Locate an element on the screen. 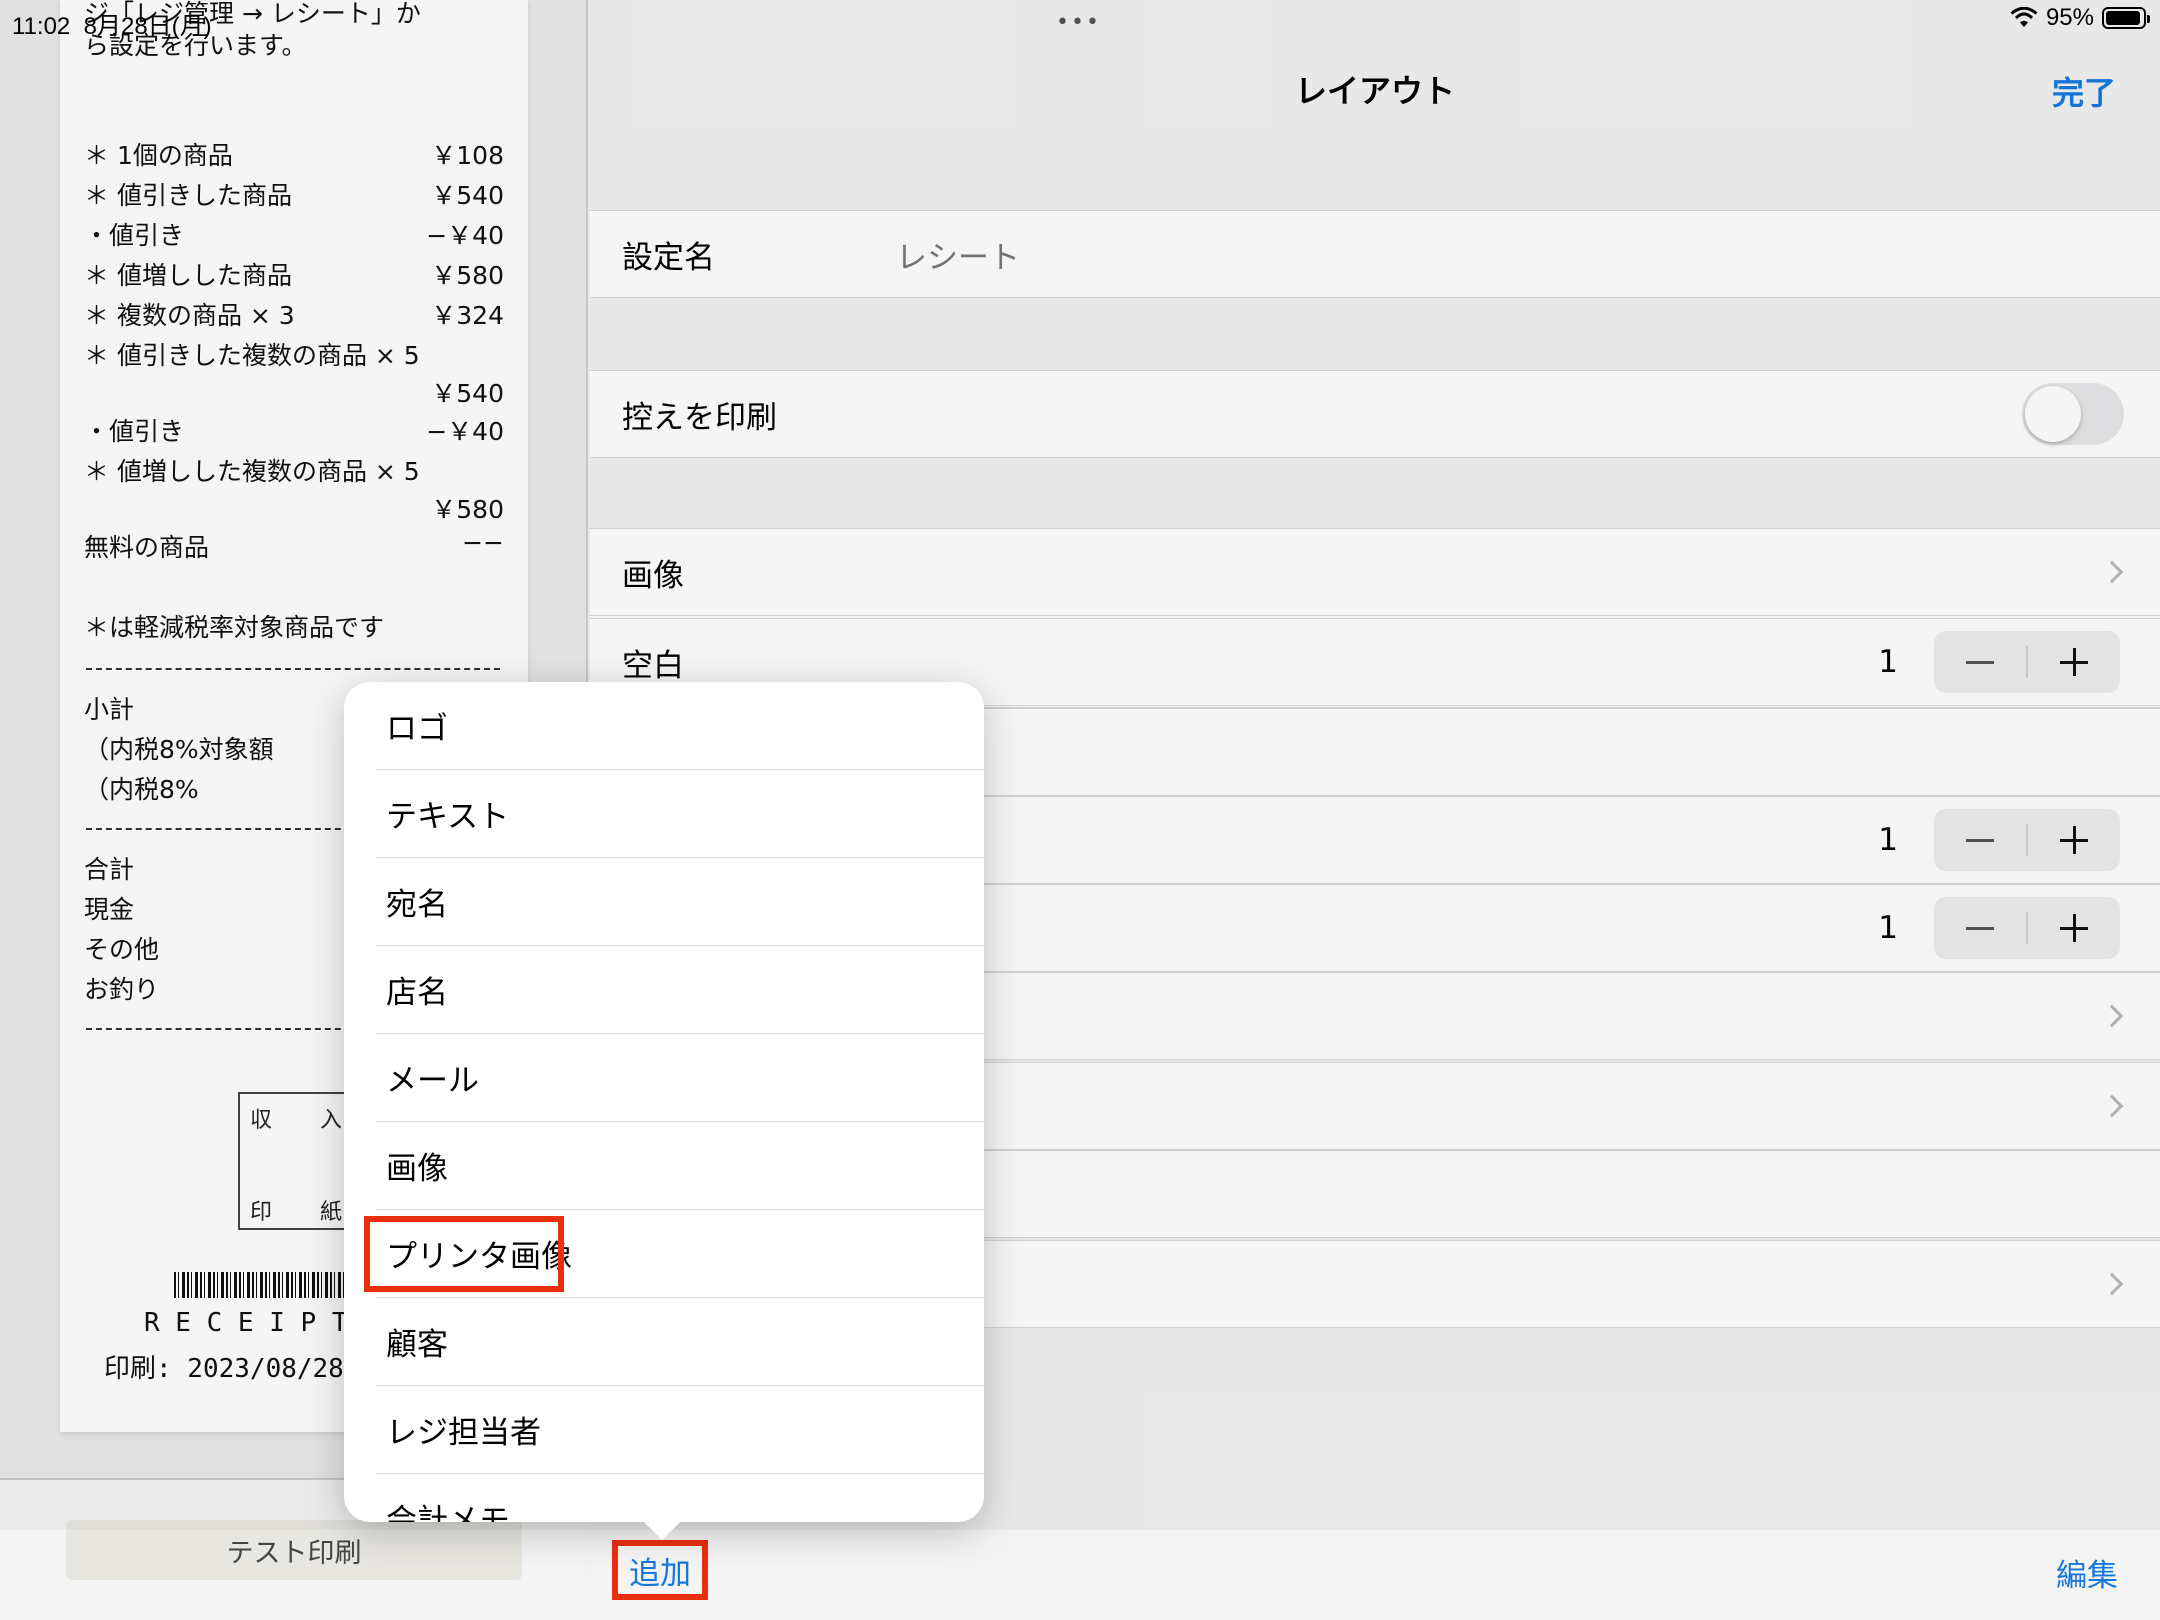  multitasking-dots-icon: ••• is located at coordinates (1078, 22).